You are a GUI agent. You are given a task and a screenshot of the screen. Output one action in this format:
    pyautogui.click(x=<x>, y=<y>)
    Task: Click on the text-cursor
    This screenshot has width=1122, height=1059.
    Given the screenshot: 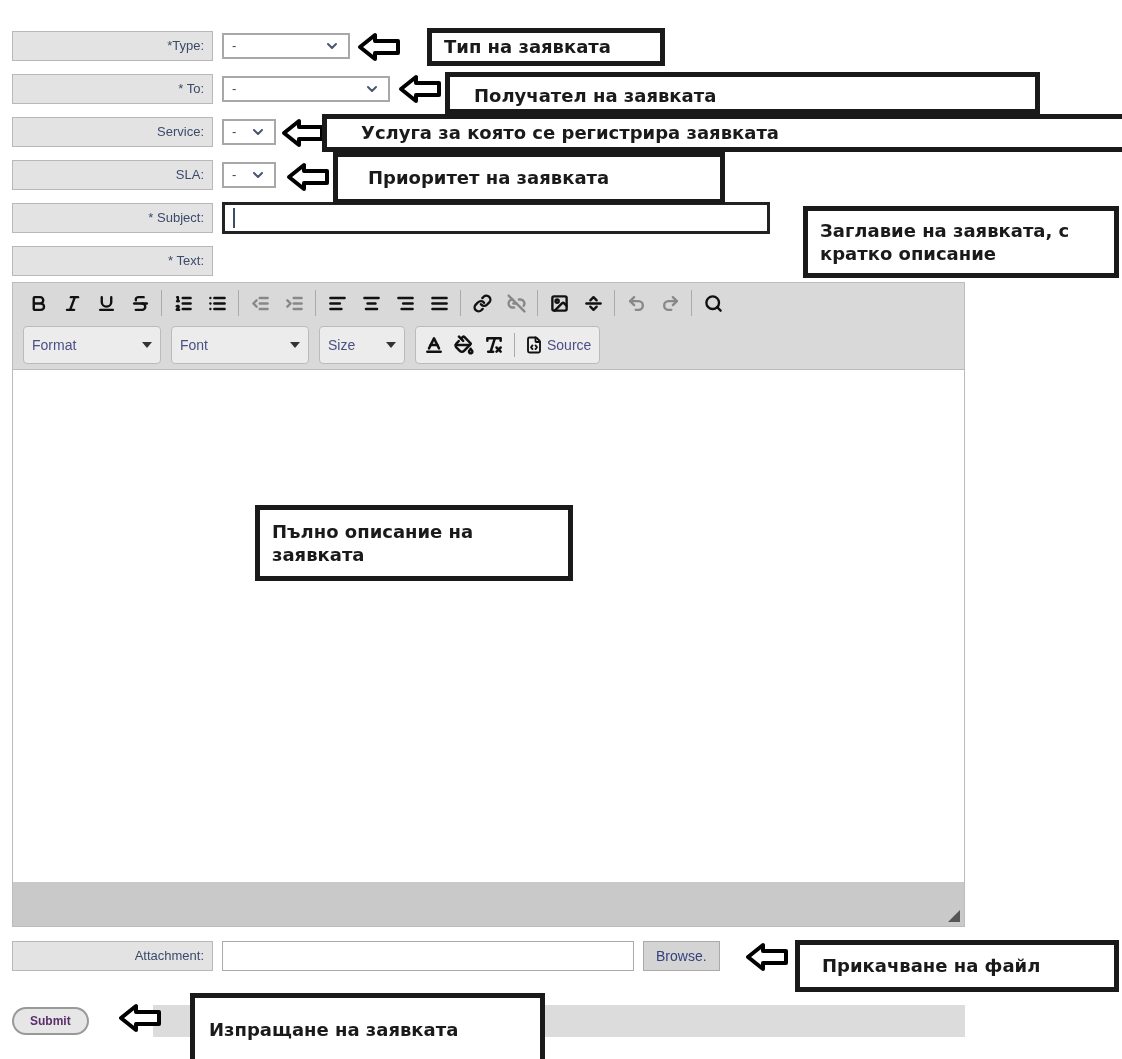 What is the action you would take?
    pyautogui.click(x=234, y=218)
    